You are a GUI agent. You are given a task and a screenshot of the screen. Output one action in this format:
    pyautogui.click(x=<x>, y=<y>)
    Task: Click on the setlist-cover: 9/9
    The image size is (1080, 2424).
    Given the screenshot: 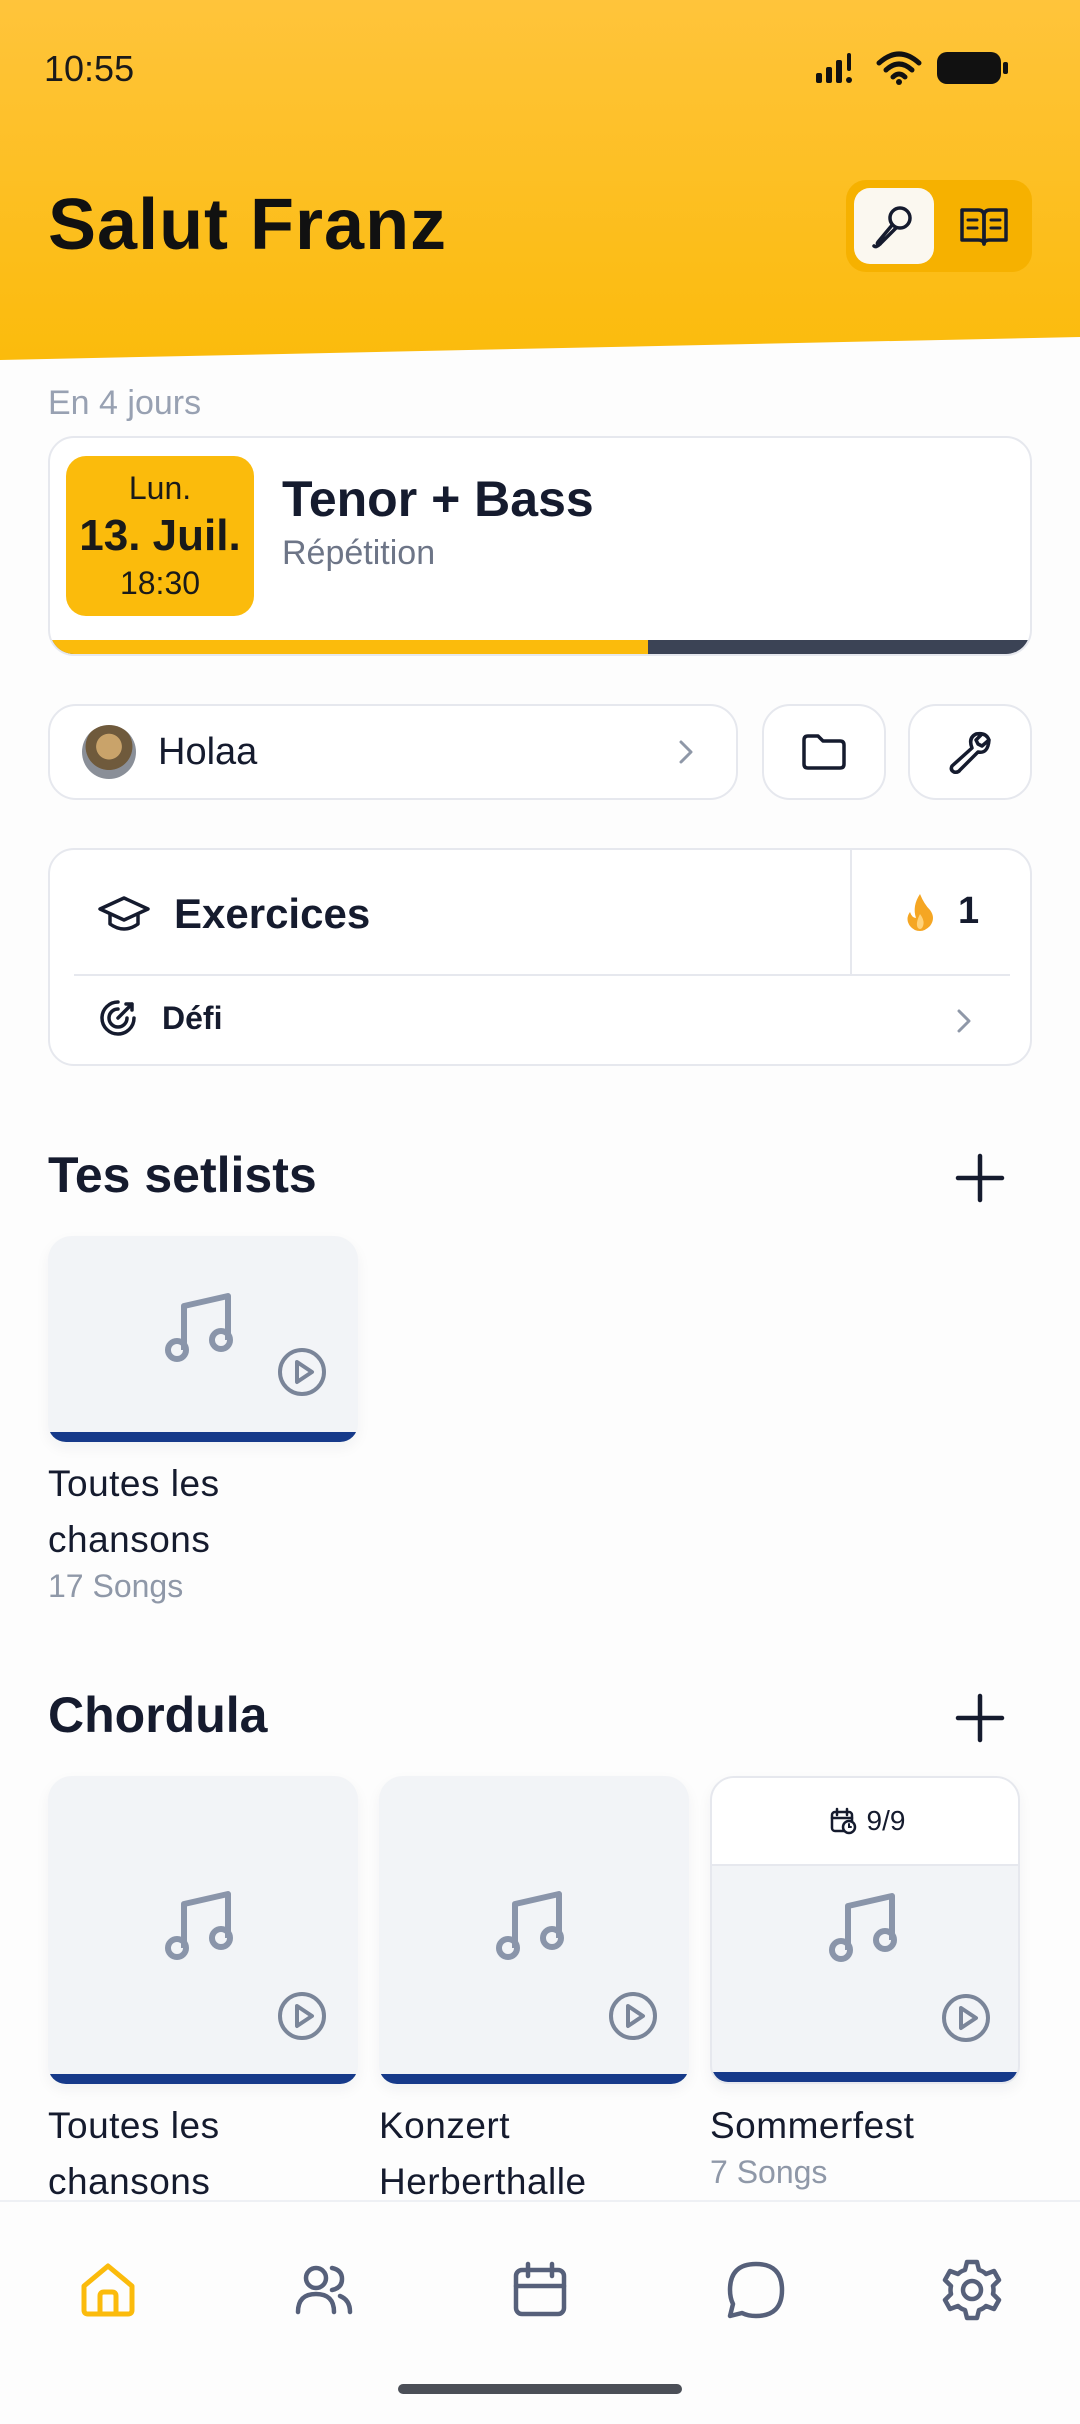 What is the action you would take?
    pyautogui.click(x=865, y=1930)
    